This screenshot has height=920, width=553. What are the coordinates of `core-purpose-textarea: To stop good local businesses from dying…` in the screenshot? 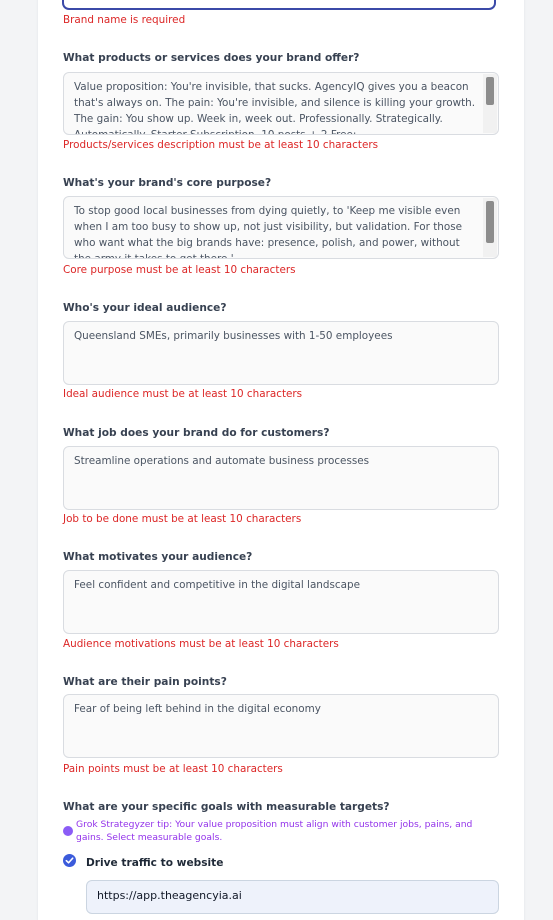 It's located at (281, 227).